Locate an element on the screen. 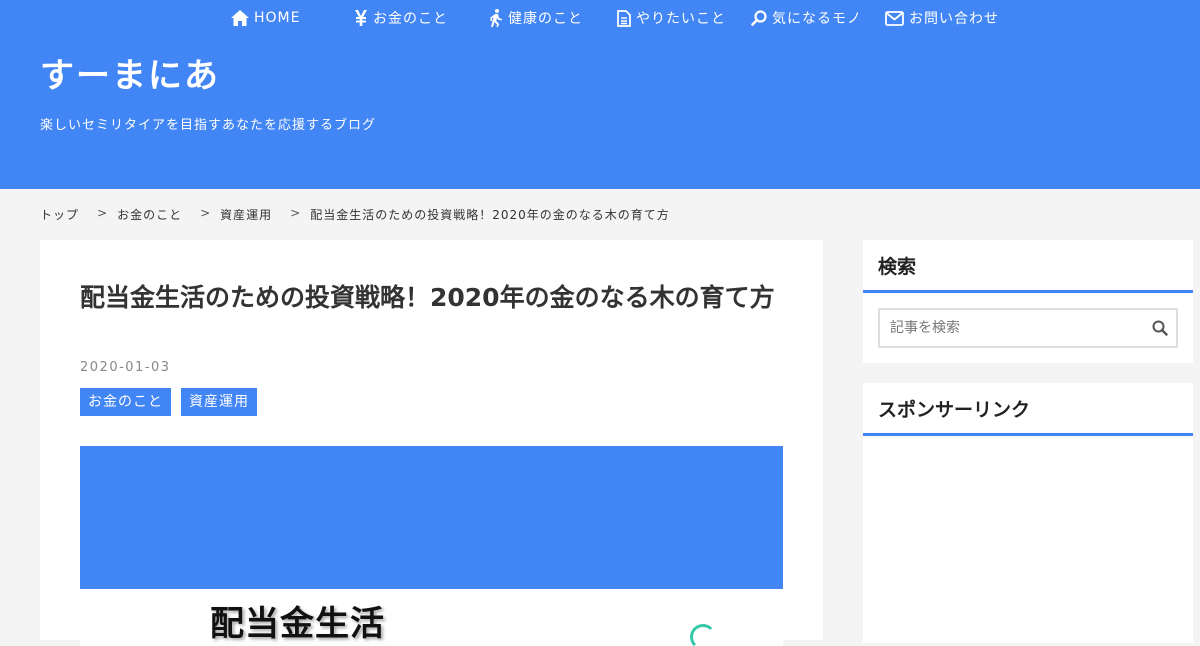  eyecatch-text: 配当金生活 is located at coordinates (297, 624).